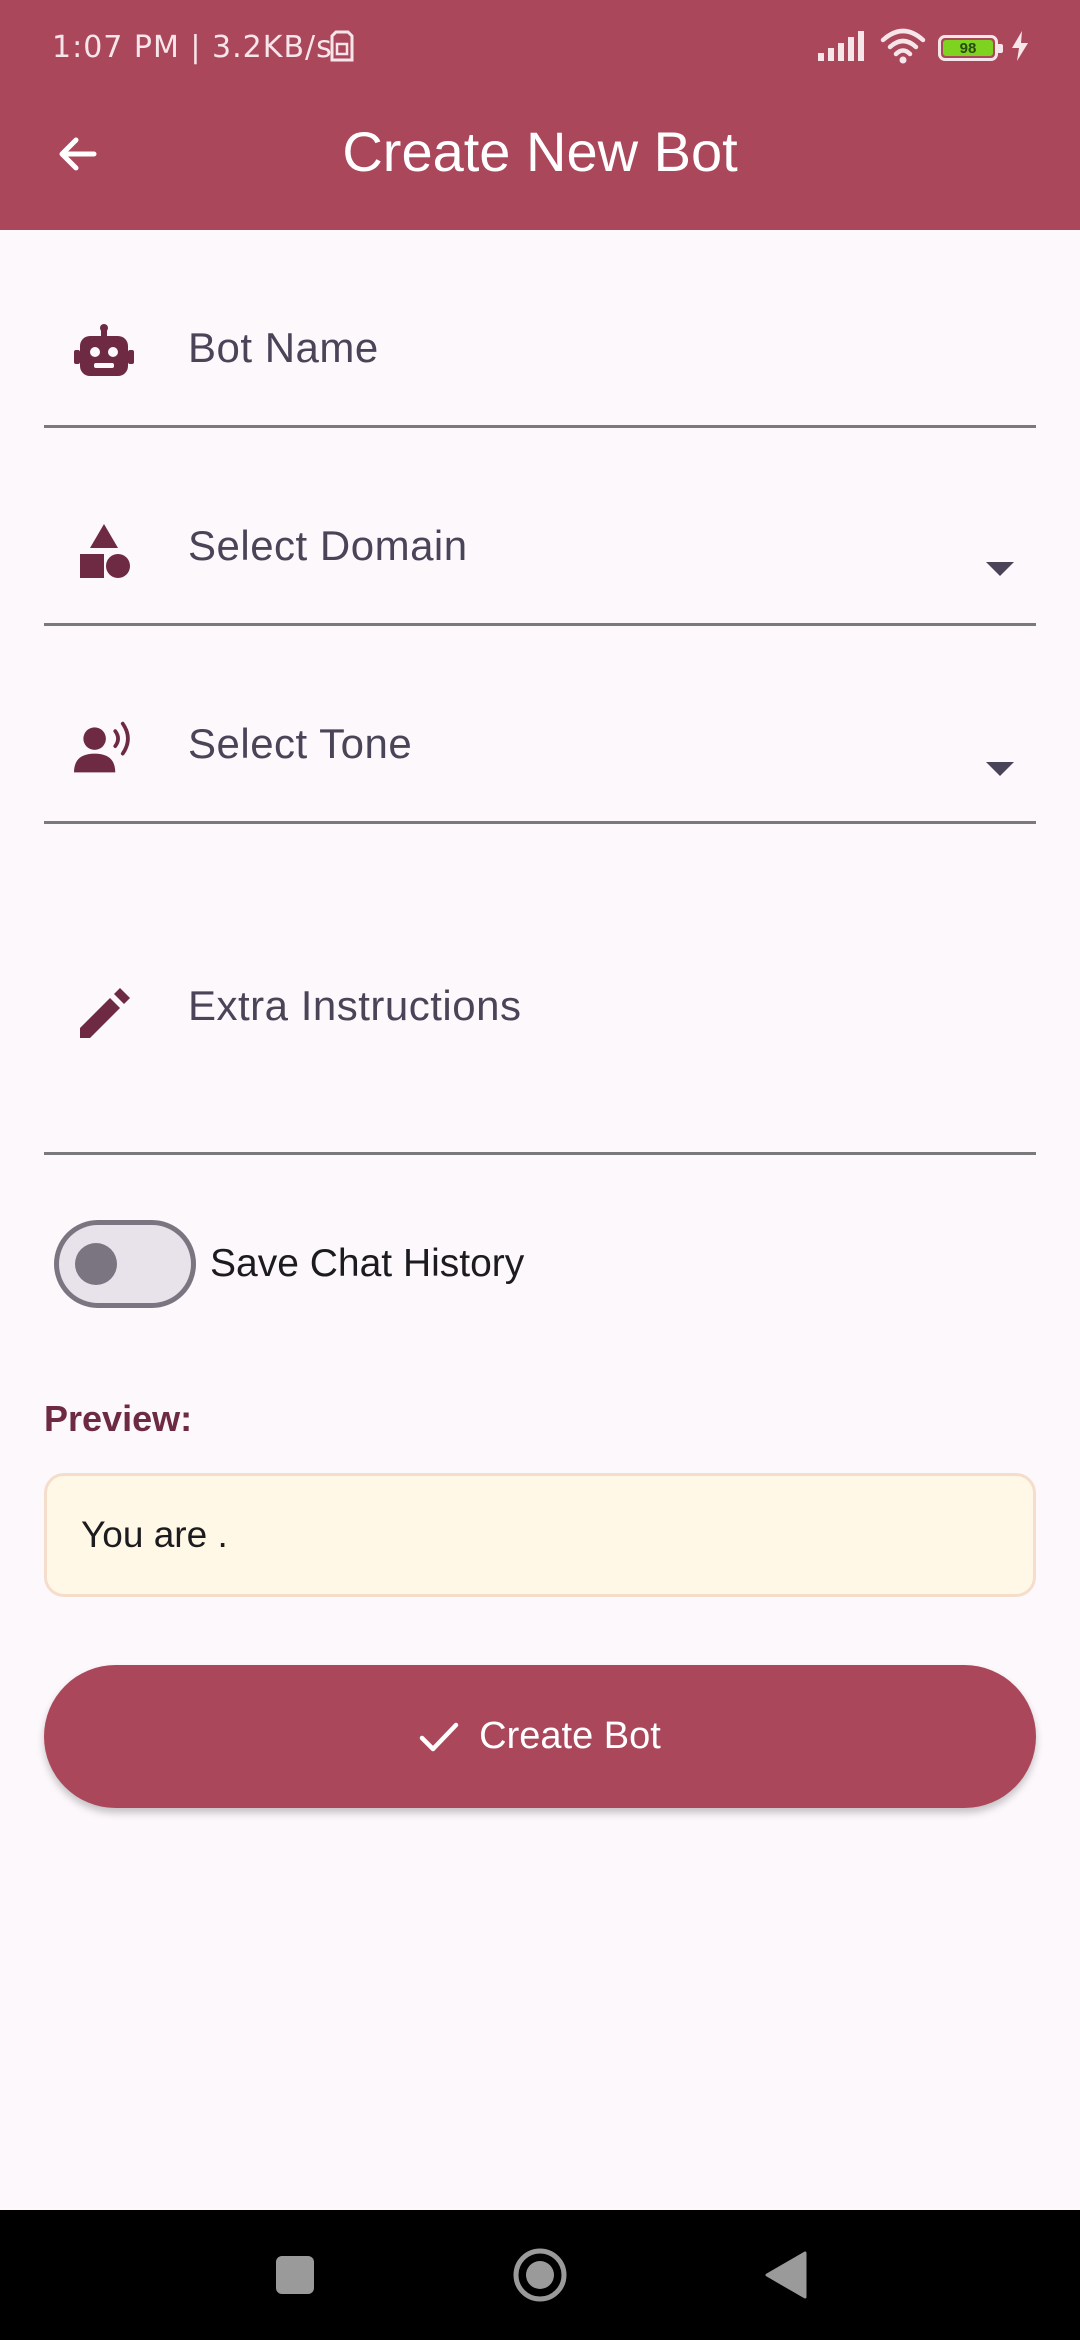 This screenshot has width=1080, height=2340. I want to click on status-bar: 1:07 PM | 3.2KB/s 98, so click(540, 50).